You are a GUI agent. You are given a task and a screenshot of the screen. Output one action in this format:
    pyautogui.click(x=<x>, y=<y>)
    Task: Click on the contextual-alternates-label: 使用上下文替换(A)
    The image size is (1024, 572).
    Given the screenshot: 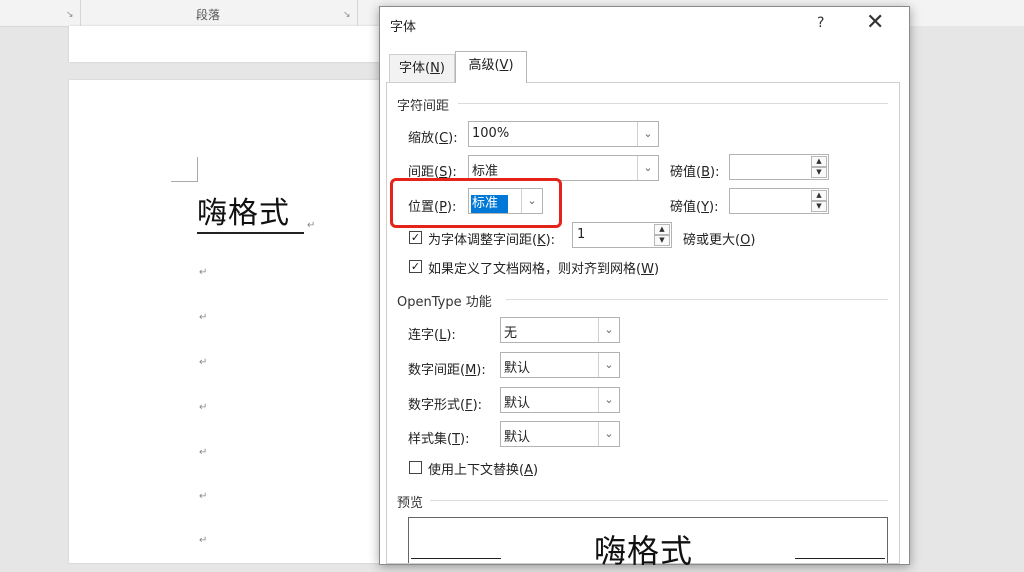 What is the action you would take?
    pyautogui.click(x=483, y=470)
    